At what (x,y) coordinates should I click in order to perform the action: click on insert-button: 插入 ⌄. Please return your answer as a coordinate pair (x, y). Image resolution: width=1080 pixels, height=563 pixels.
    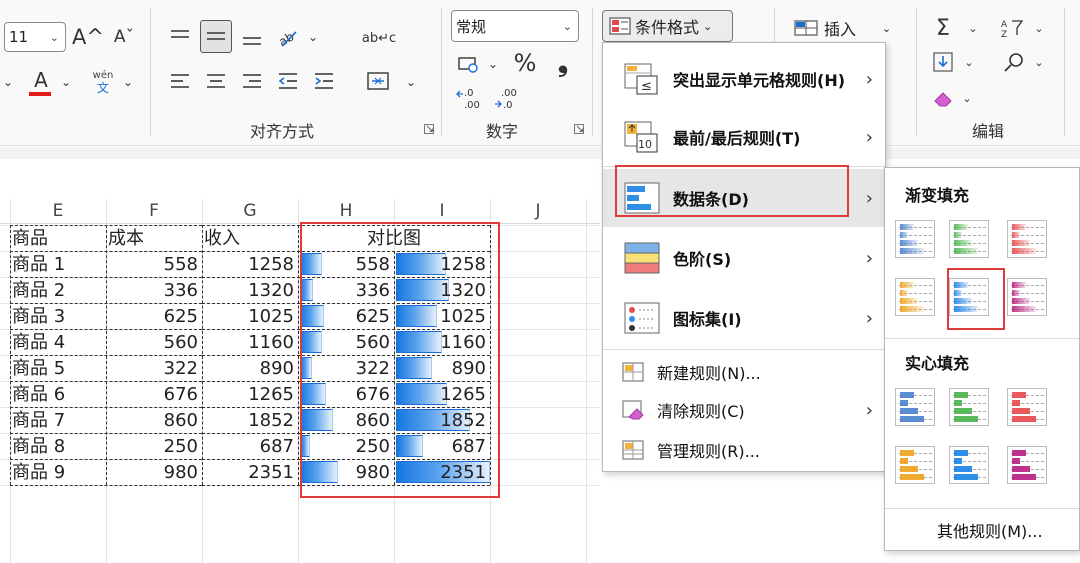
    Looking at the image, I should click on (842, 28).